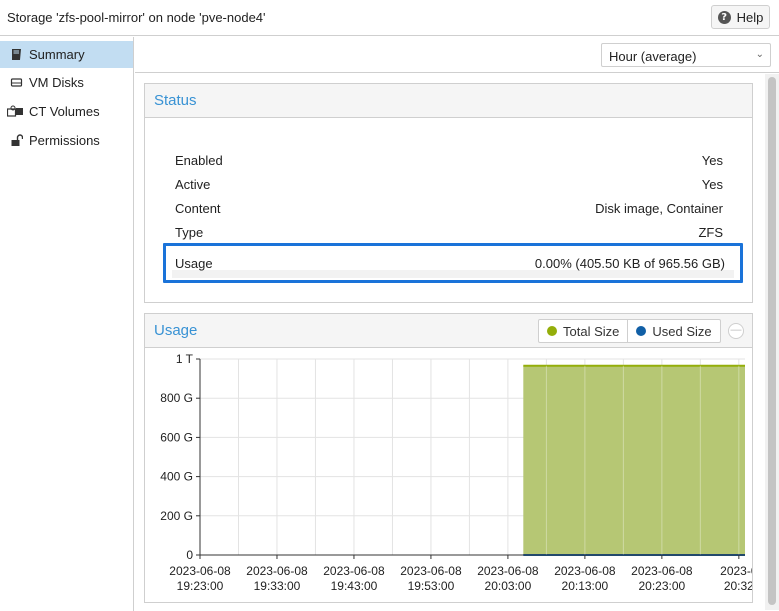  I want to click on y-tick-label: 1 T, so click(185, 359).